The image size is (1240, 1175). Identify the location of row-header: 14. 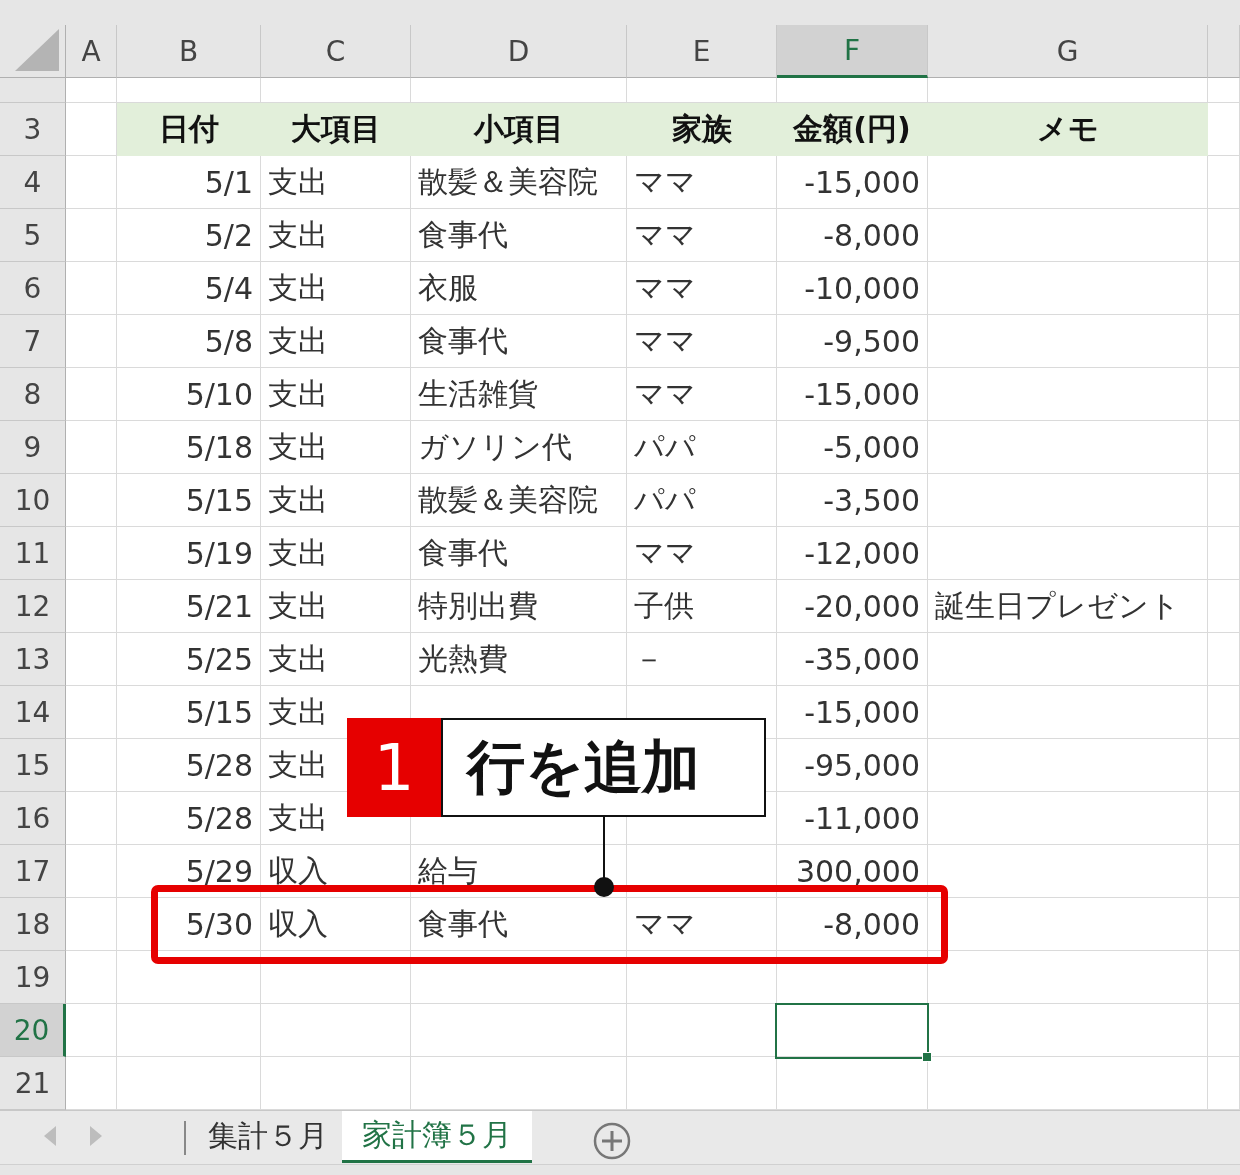
(33, 712).